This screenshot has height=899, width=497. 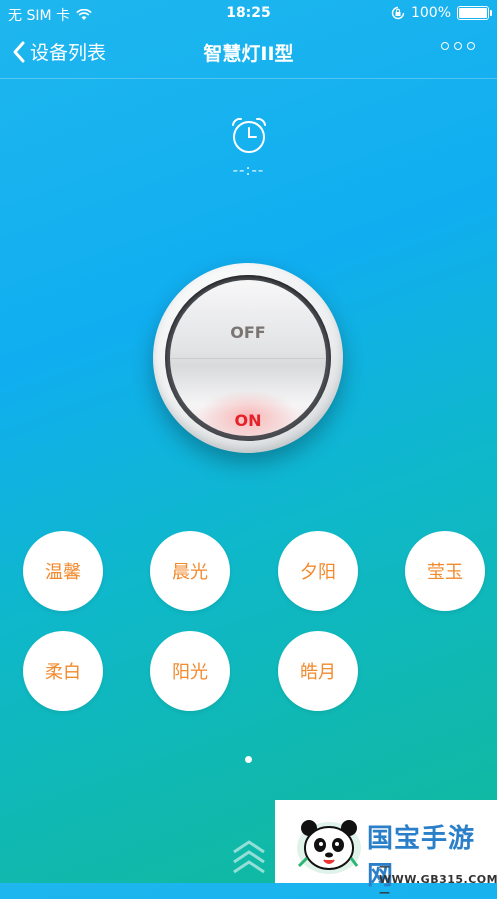 I want to click on page-indicator-dot, so click(x=248, y=759).